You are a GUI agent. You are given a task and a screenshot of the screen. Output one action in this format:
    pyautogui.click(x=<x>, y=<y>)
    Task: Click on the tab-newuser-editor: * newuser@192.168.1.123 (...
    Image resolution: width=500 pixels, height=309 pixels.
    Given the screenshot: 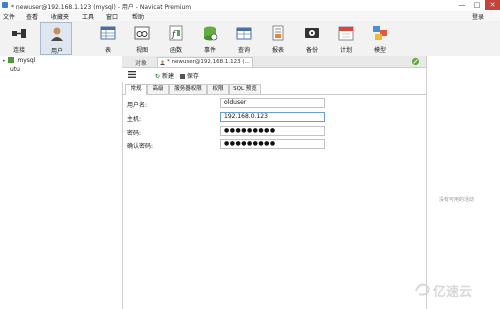 What is the action you would take?
    pyautogui.click(x=205, y=62)
    